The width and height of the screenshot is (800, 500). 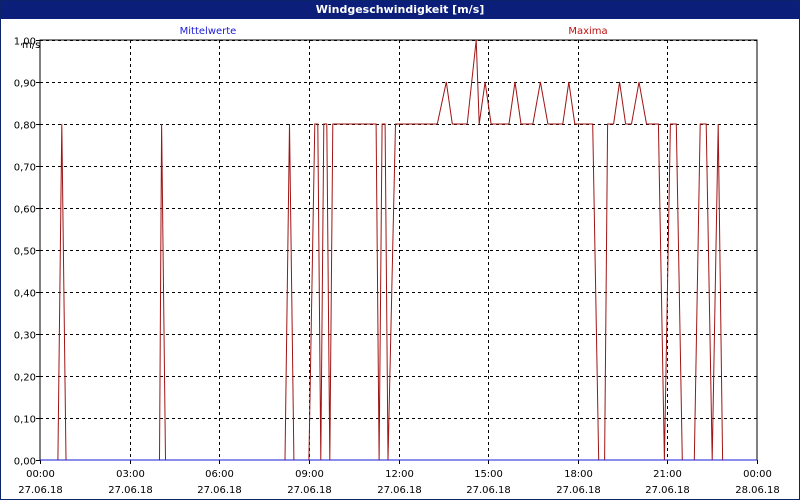 What do you see at coordinates (667, 474) in the screenshot?
I see `x-tick-time-label: 21:00` at bounding box center [667, 474].